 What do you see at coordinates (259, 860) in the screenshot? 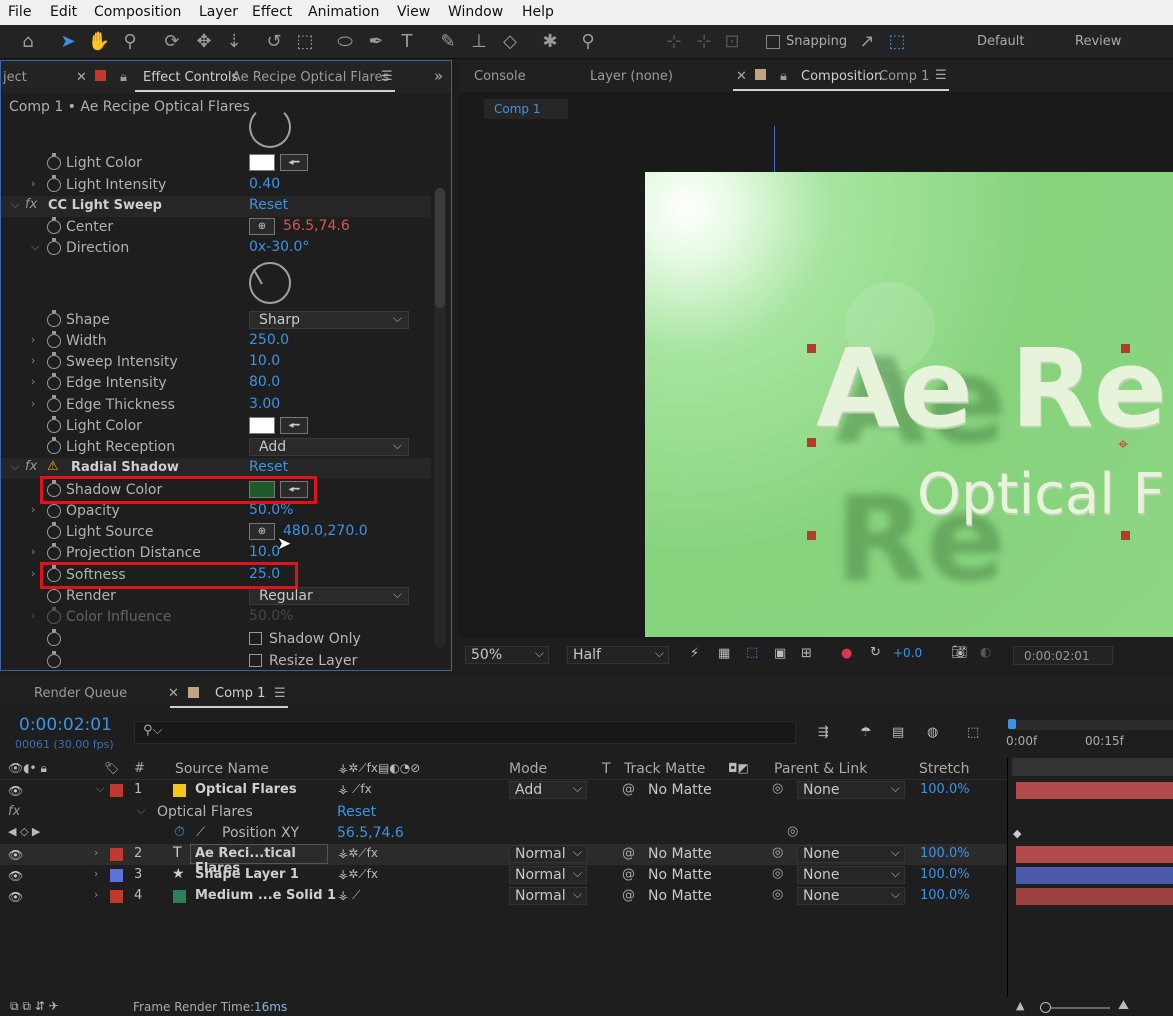
I see `layer-name: Ae Reci...tical Flares` at bounding box center [259, 860].